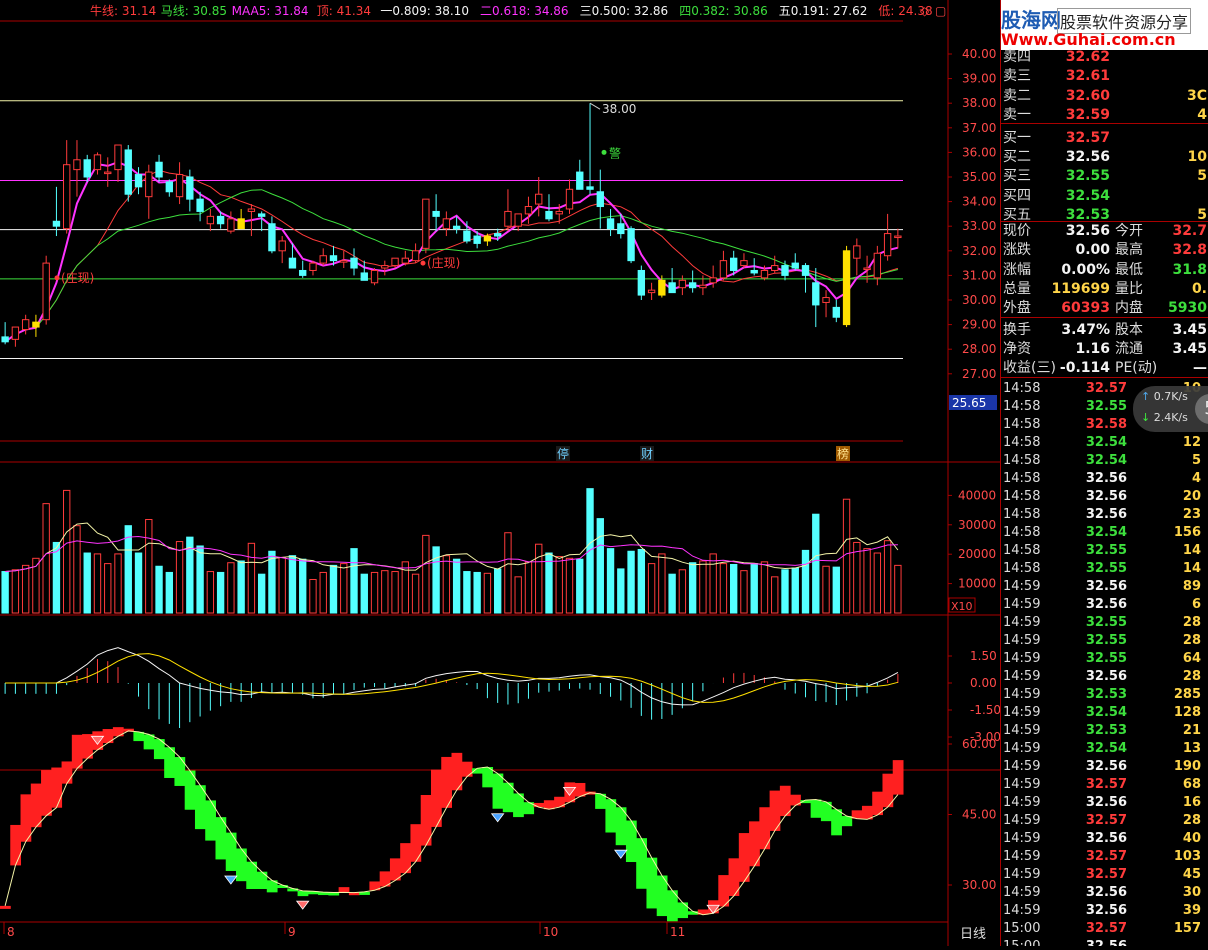  Describe the element at coordinates (77, 277) in the screenshot. I see `zhuang-label: (庄现)` at that location.